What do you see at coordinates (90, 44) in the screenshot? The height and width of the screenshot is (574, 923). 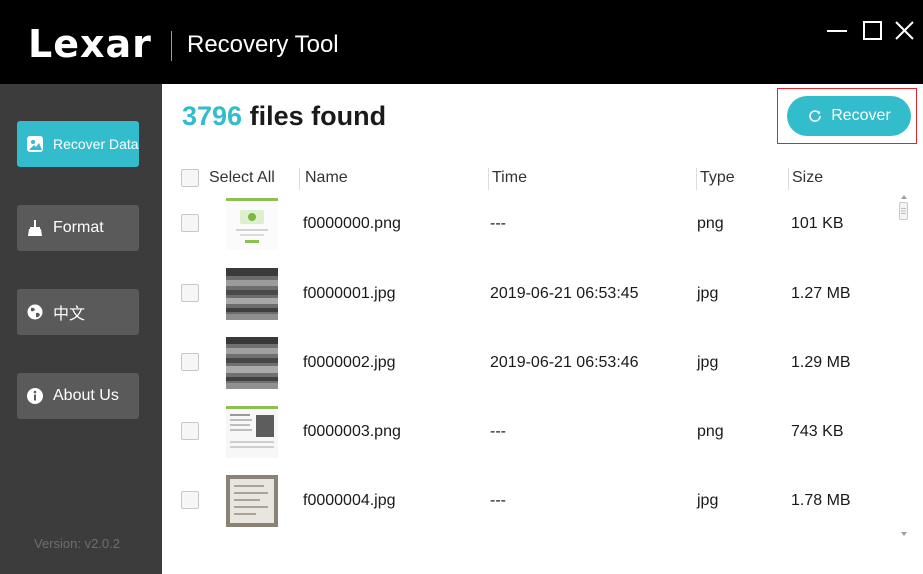 I see `brand-logo: Lexar` at bounding box center [90, 44].